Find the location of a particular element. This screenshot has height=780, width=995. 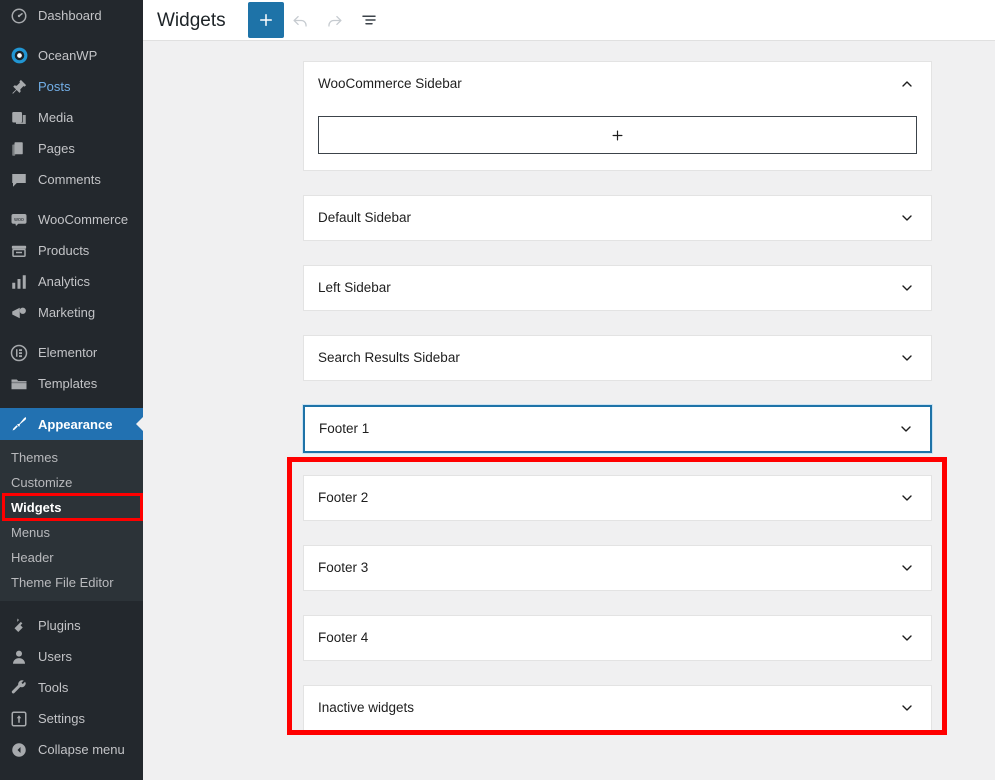

svg-text: woo is located at coordinates (19, 219).